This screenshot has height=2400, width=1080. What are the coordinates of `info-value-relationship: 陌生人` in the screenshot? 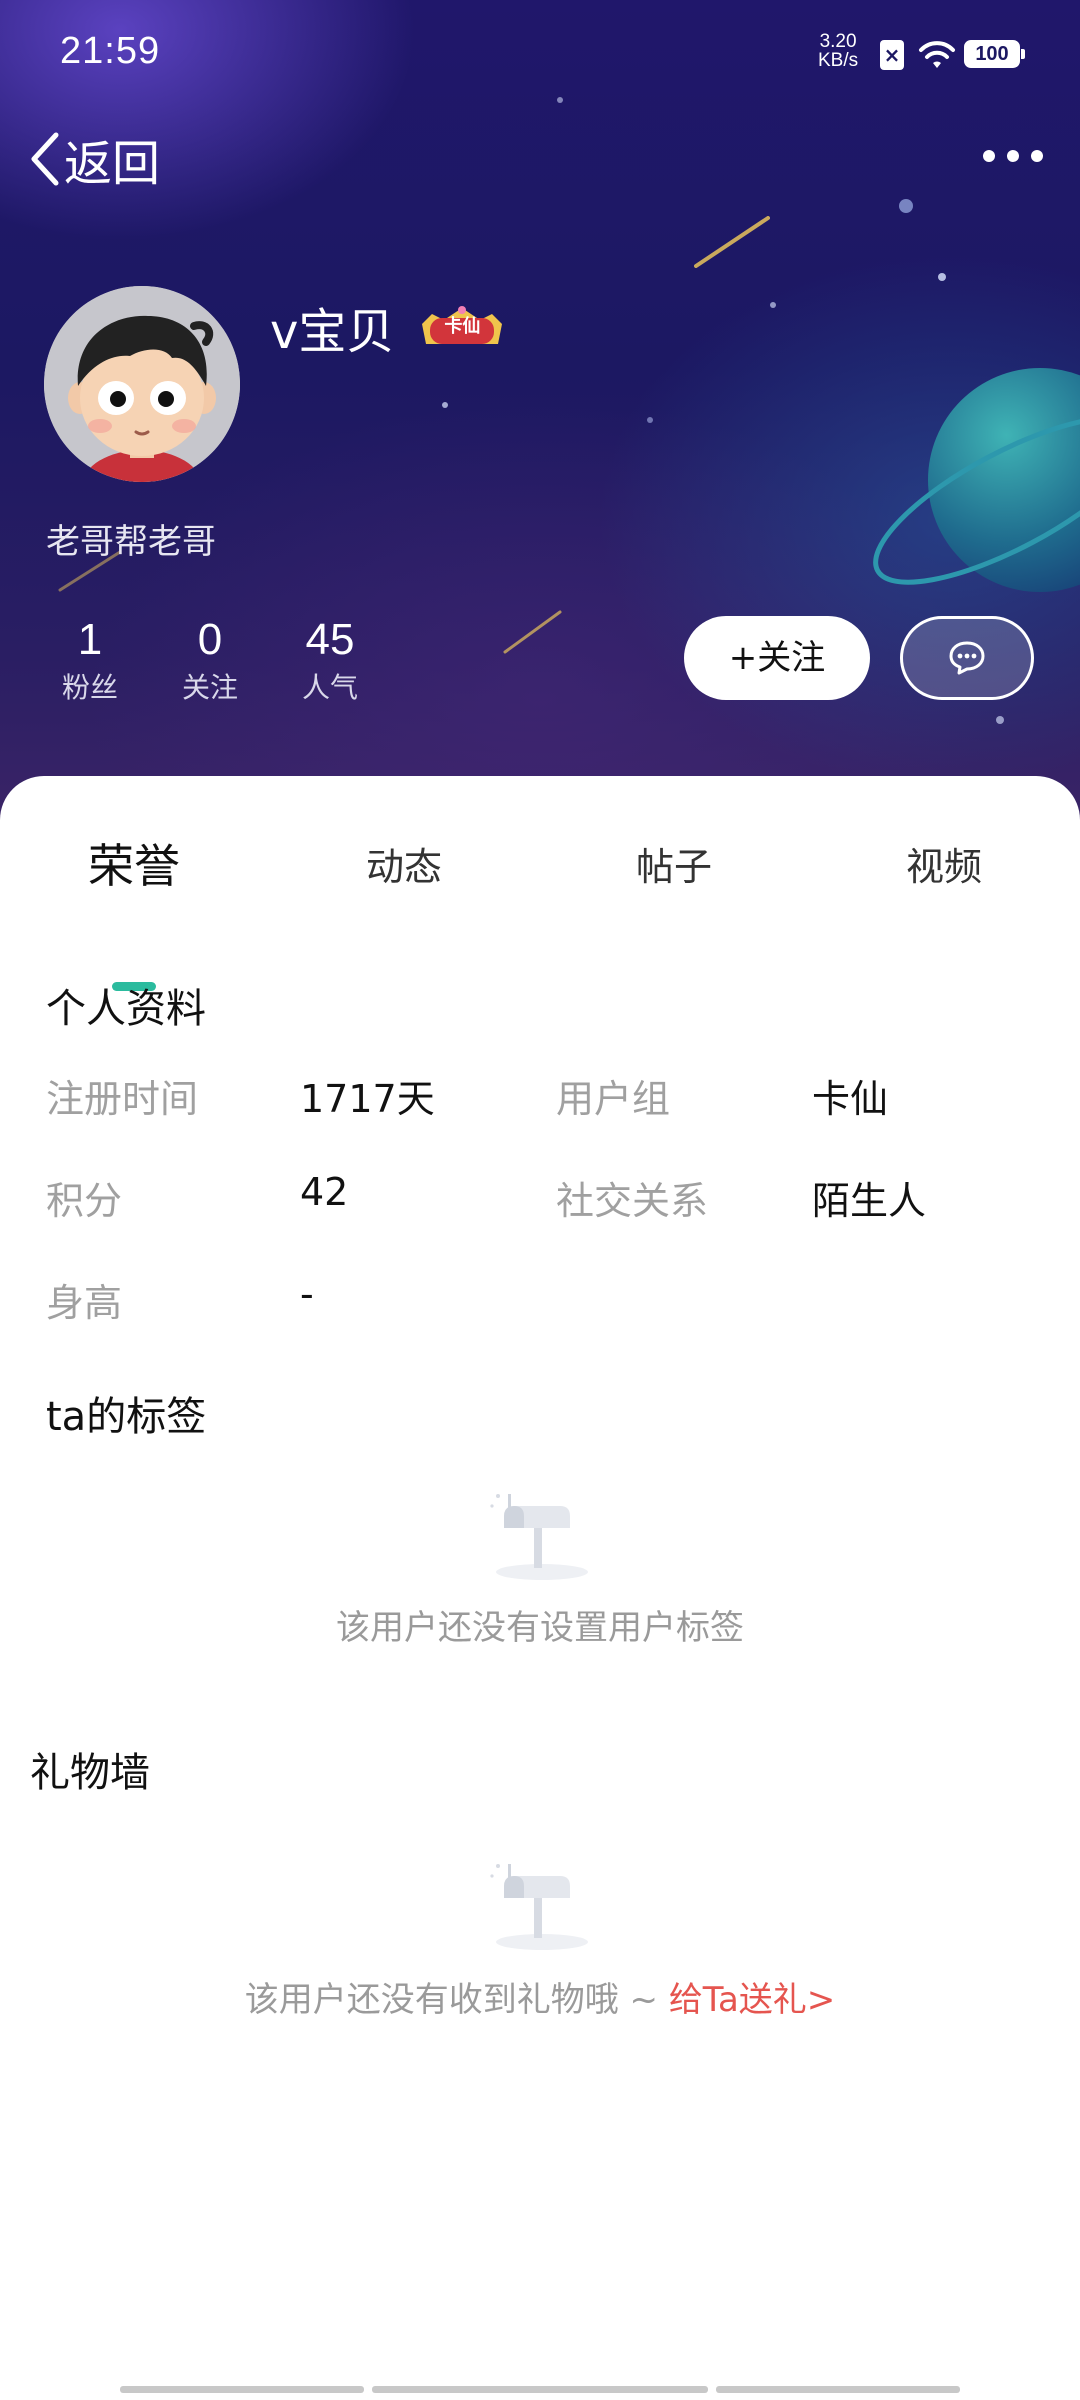 It's located at (869, 1201).